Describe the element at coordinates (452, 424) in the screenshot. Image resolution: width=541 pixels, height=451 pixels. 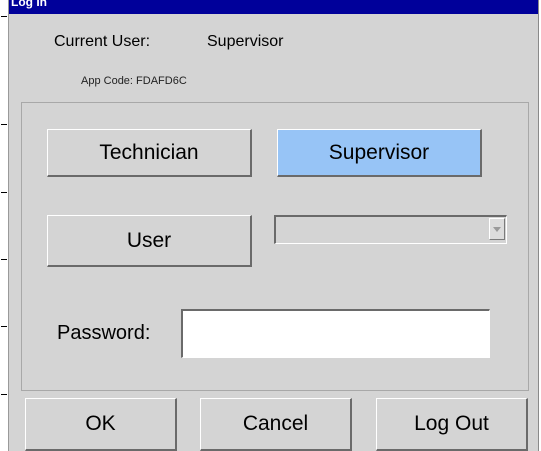
I see `log-out-button: Log Out` at that location.